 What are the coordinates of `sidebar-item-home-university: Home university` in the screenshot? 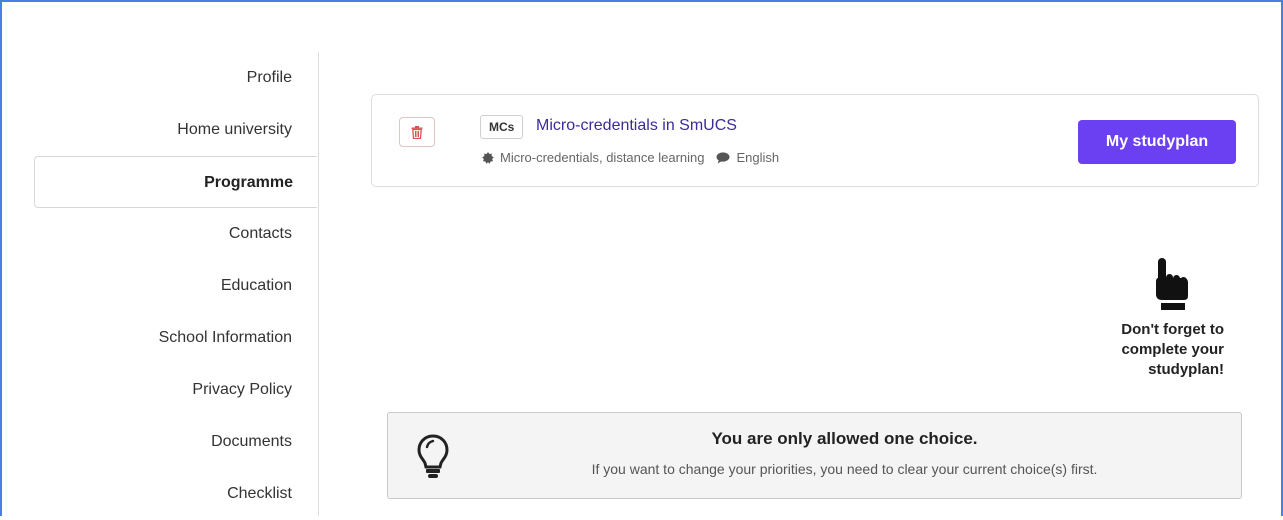 It's located at (146, 130).